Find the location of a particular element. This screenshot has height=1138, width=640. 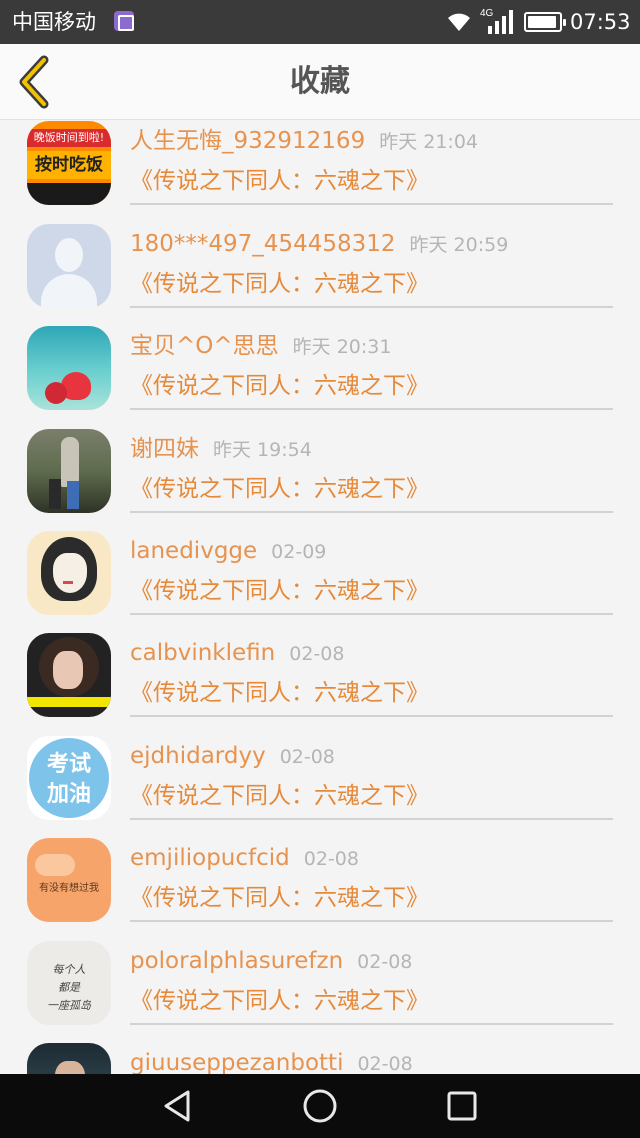

favorite-time: 昨天 20:59 is located at coordinates (459, 245).